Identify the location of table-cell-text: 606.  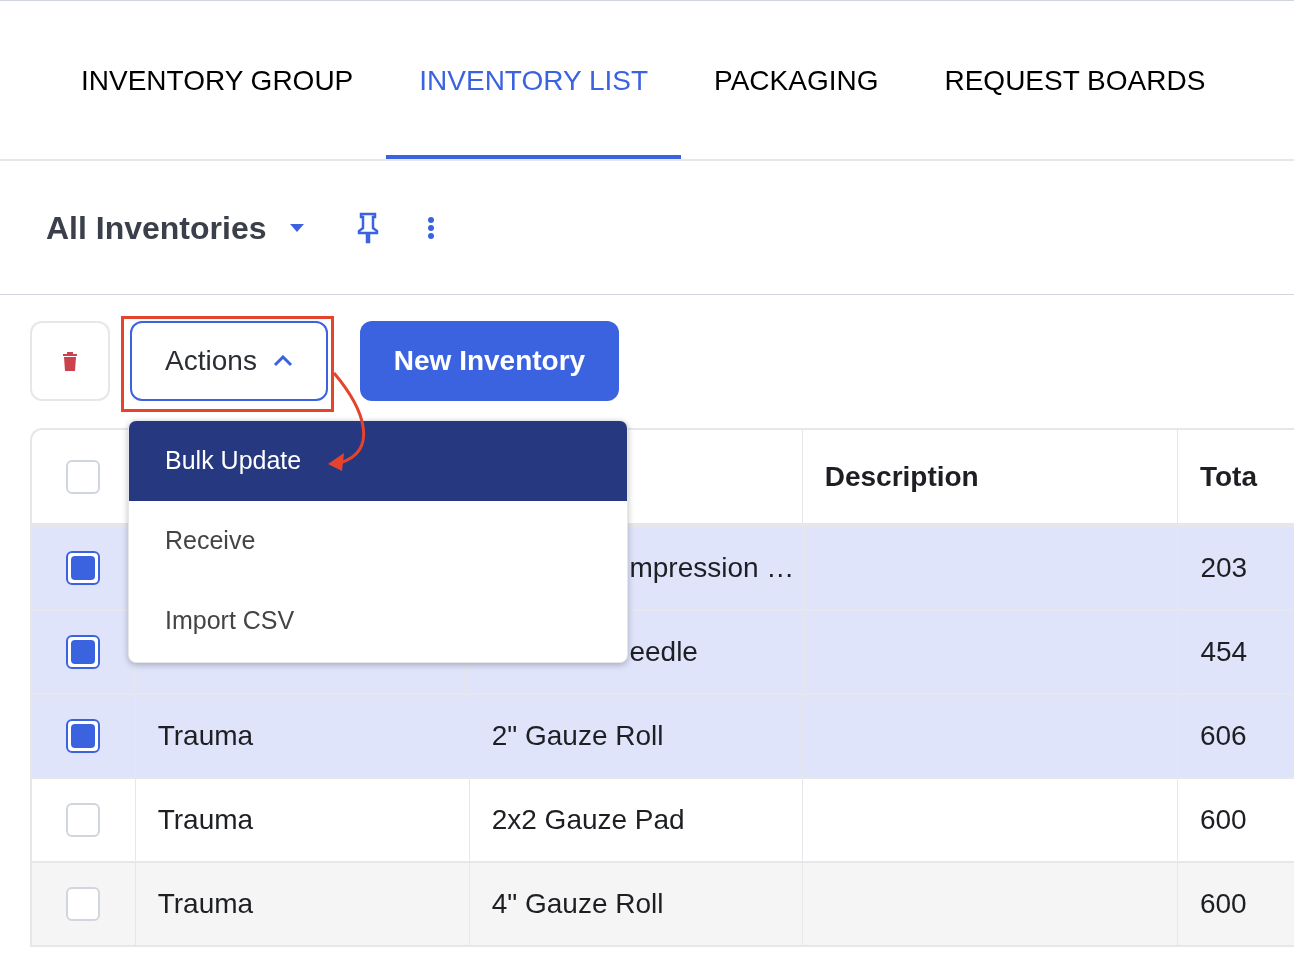
(1223, 736).